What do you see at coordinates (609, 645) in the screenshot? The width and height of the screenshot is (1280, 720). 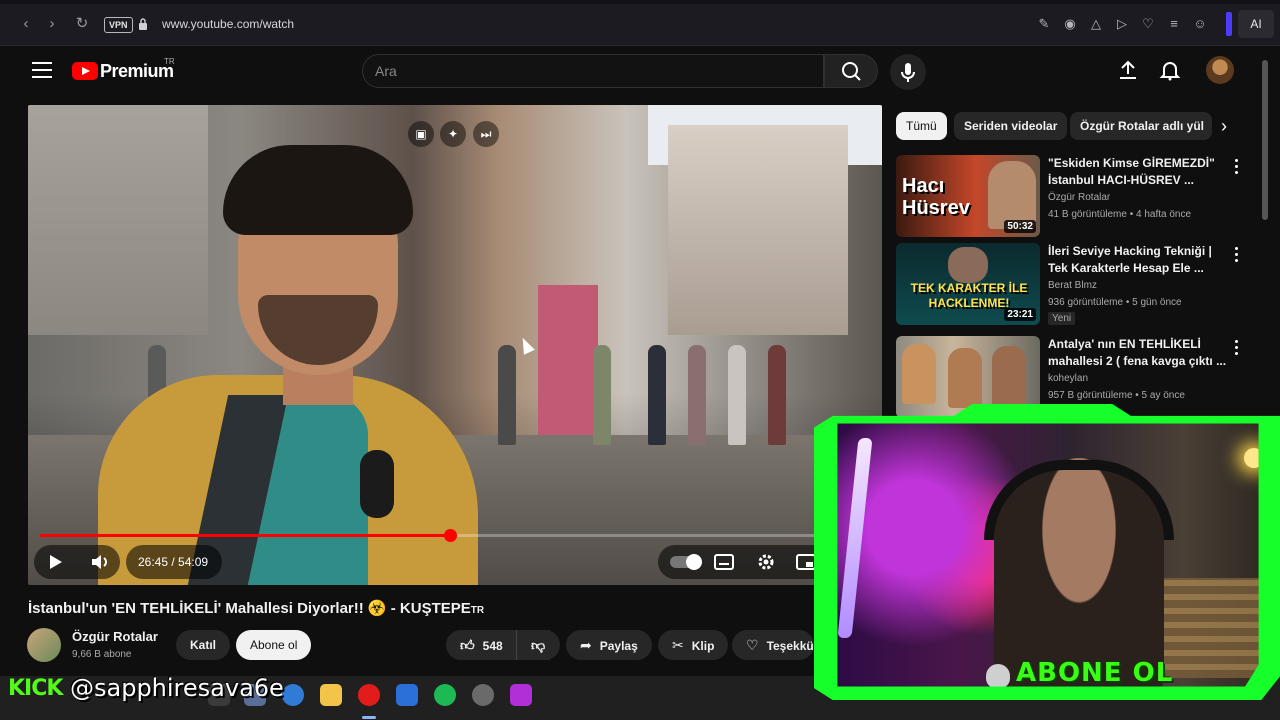 I see `share-button: ➦ Paylaş` at bounding box center [609, 645].